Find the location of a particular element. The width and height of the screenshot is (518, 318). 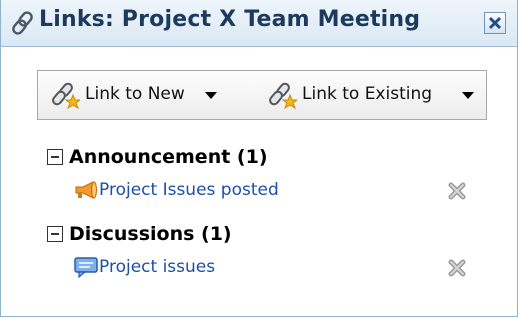

link-to-new-button: Link to New is located at coordinates (150, 95).